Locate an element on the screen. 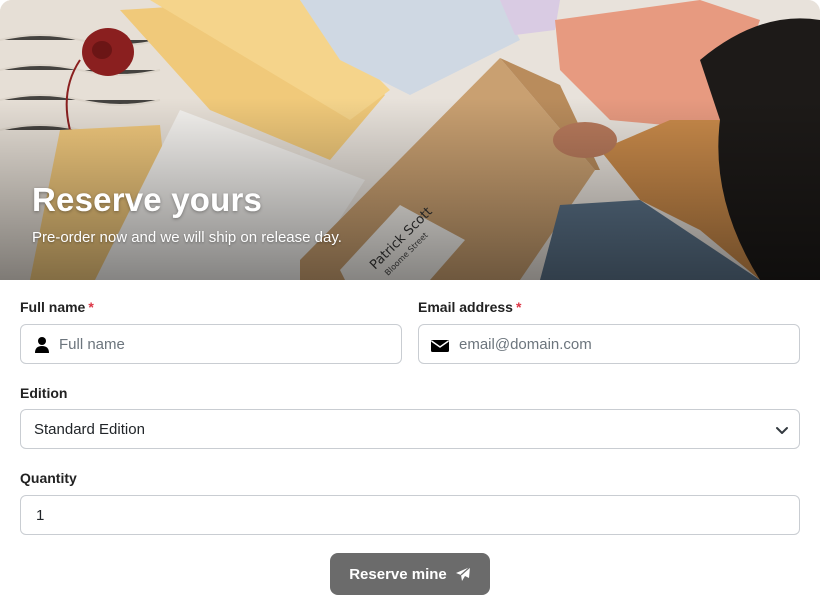 The height and width of the screenshot is (616, 820). envelope-icon is located at coordinates (440, 346).